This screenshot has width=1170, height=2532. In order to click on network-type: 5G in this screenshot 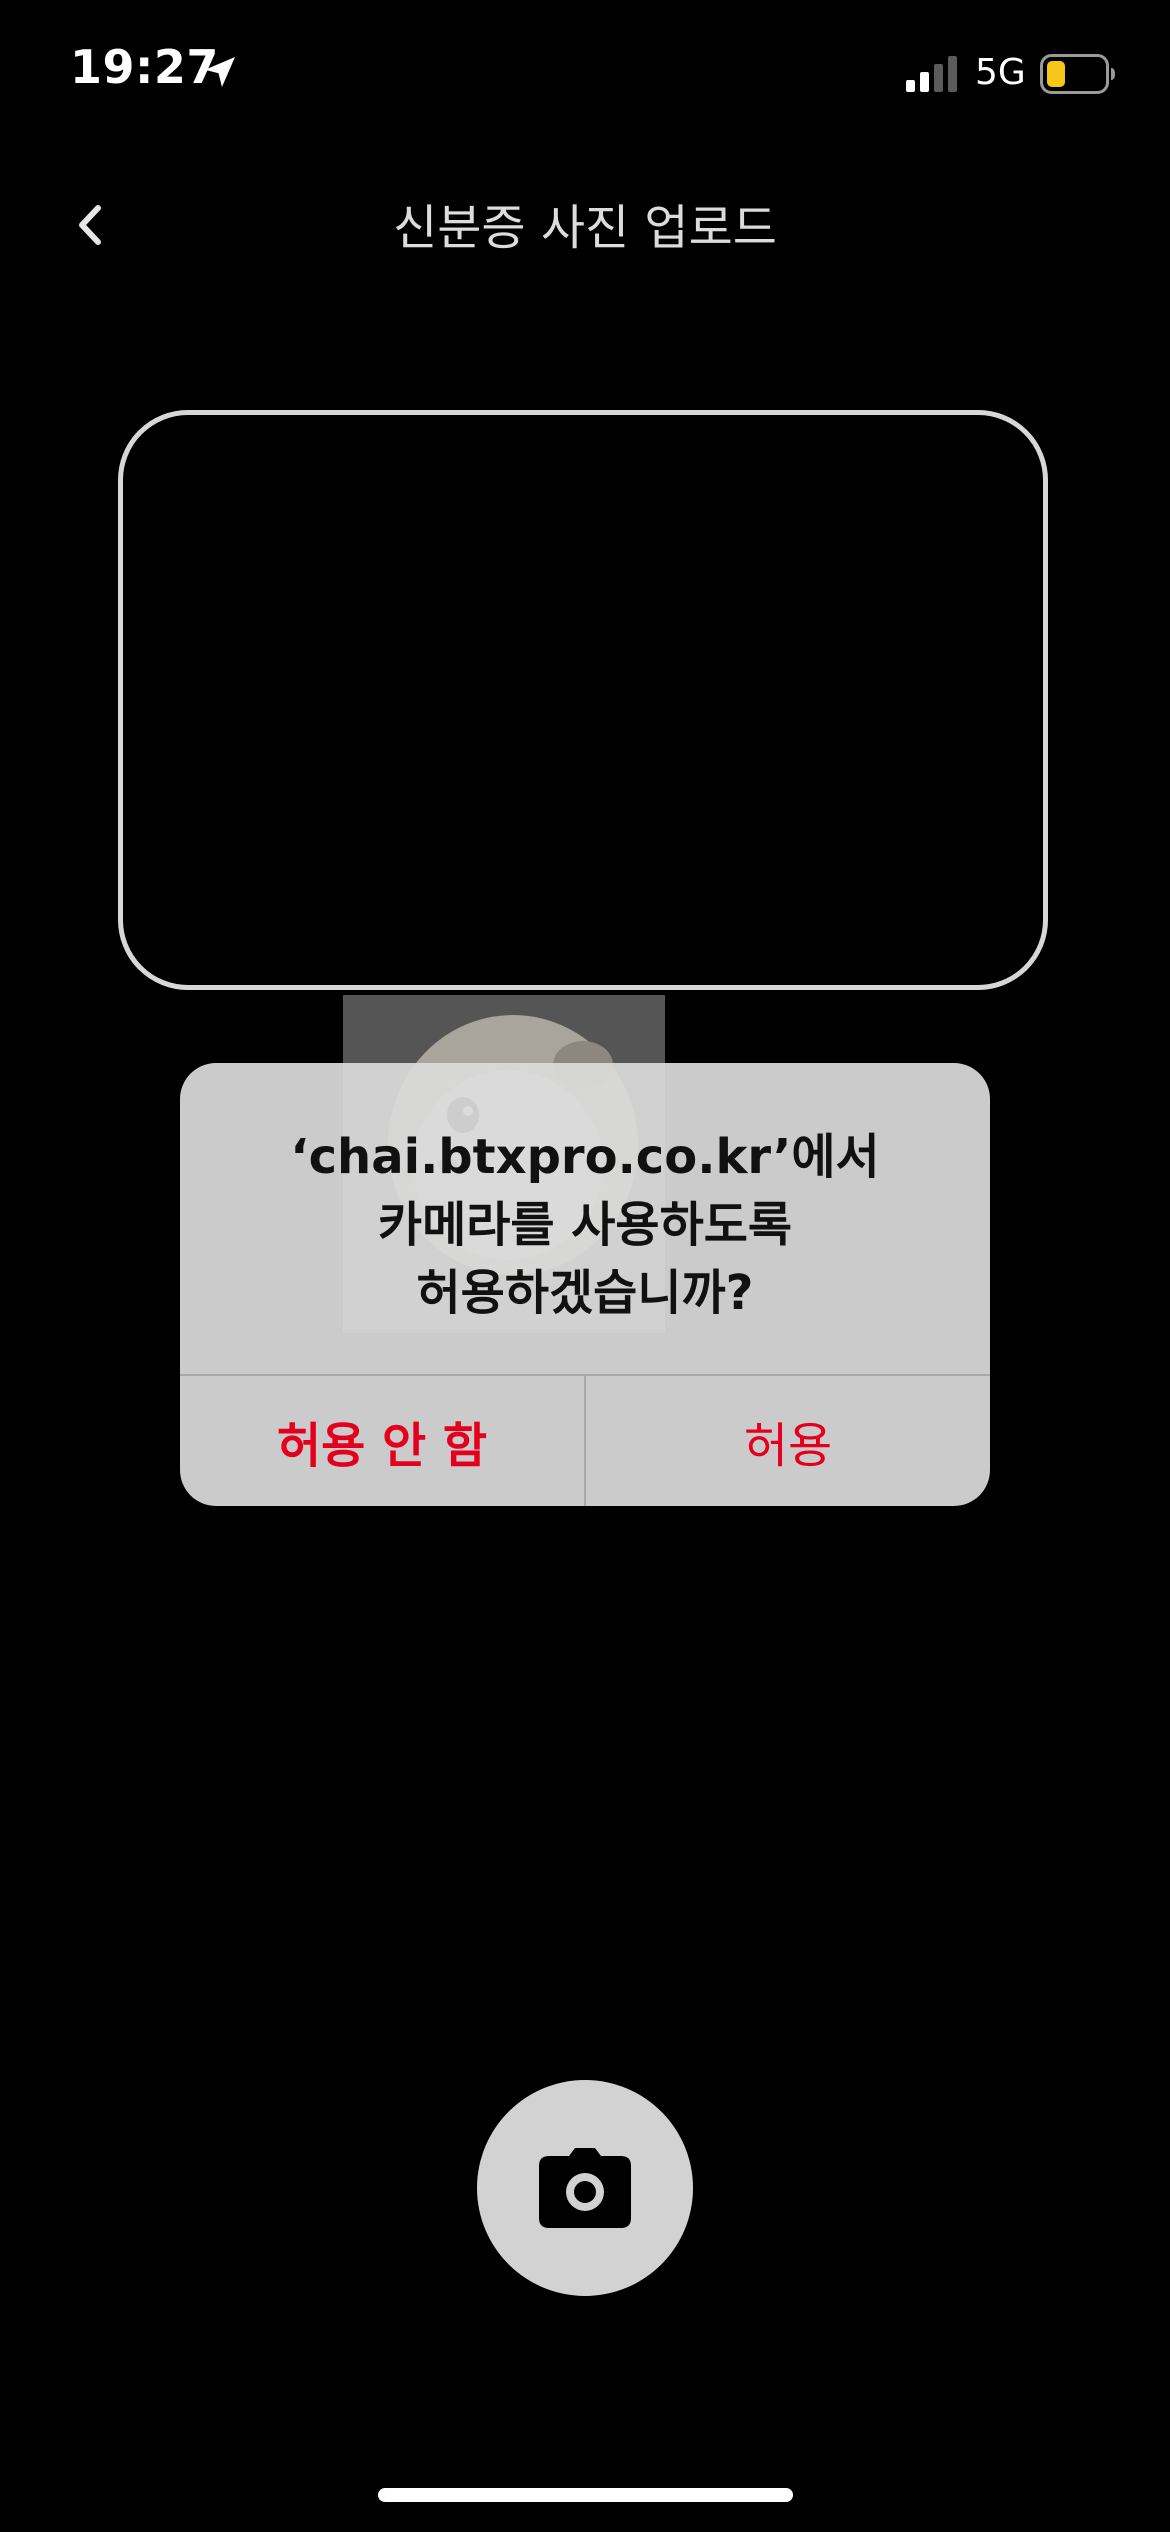, I will do `click(1000, 72)`.